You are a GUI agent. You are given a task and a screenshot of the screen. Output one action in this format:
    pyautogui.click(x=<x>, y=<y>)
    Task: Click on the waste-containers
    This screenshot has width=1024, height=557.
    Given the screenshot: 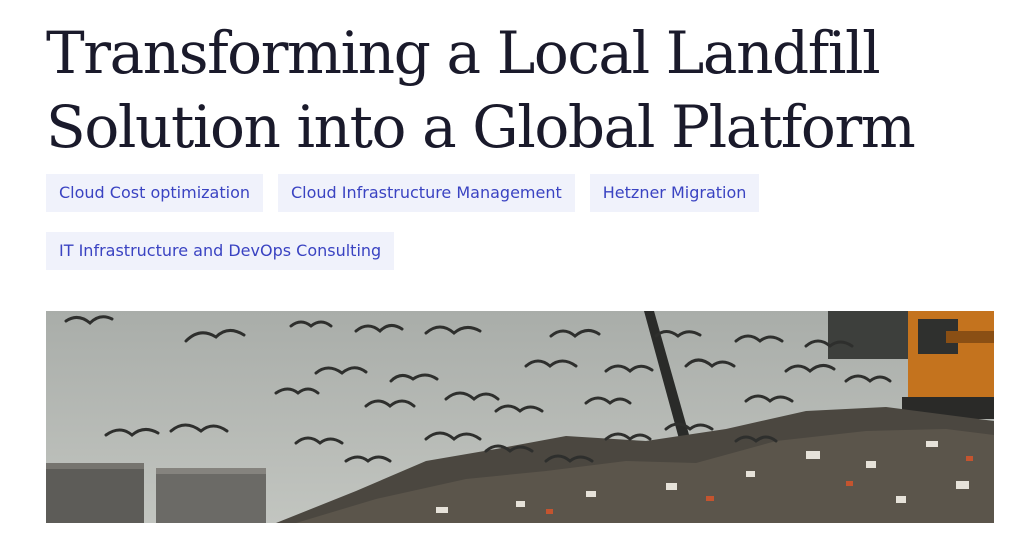 What is the action you would take?
    pyautogui.click(x=156, y=493)
    